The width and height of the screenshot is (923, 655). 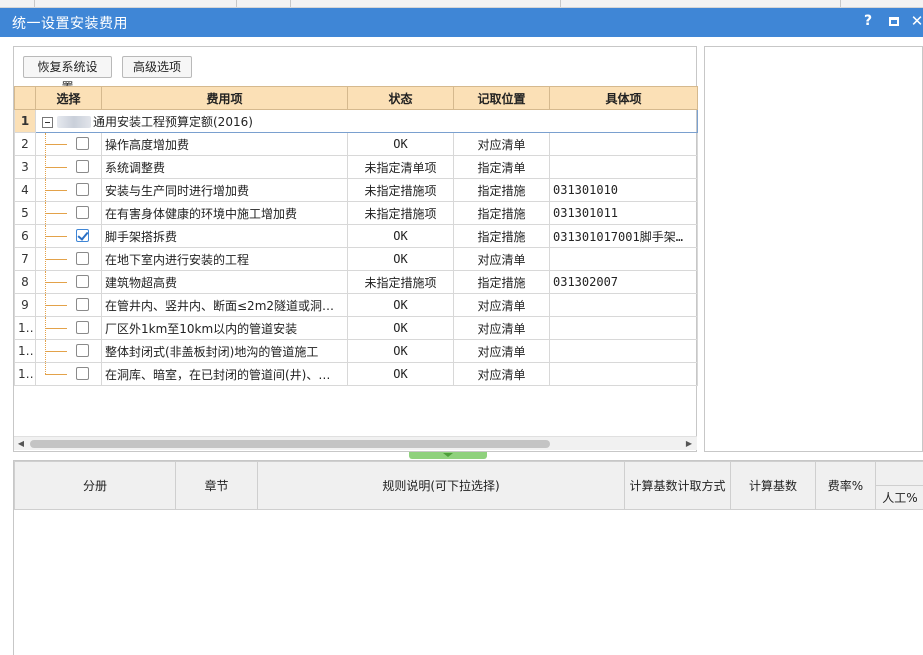 I want to click on group-cell: 通用安装工程预算定额(2016), so click(x=366, y=121).